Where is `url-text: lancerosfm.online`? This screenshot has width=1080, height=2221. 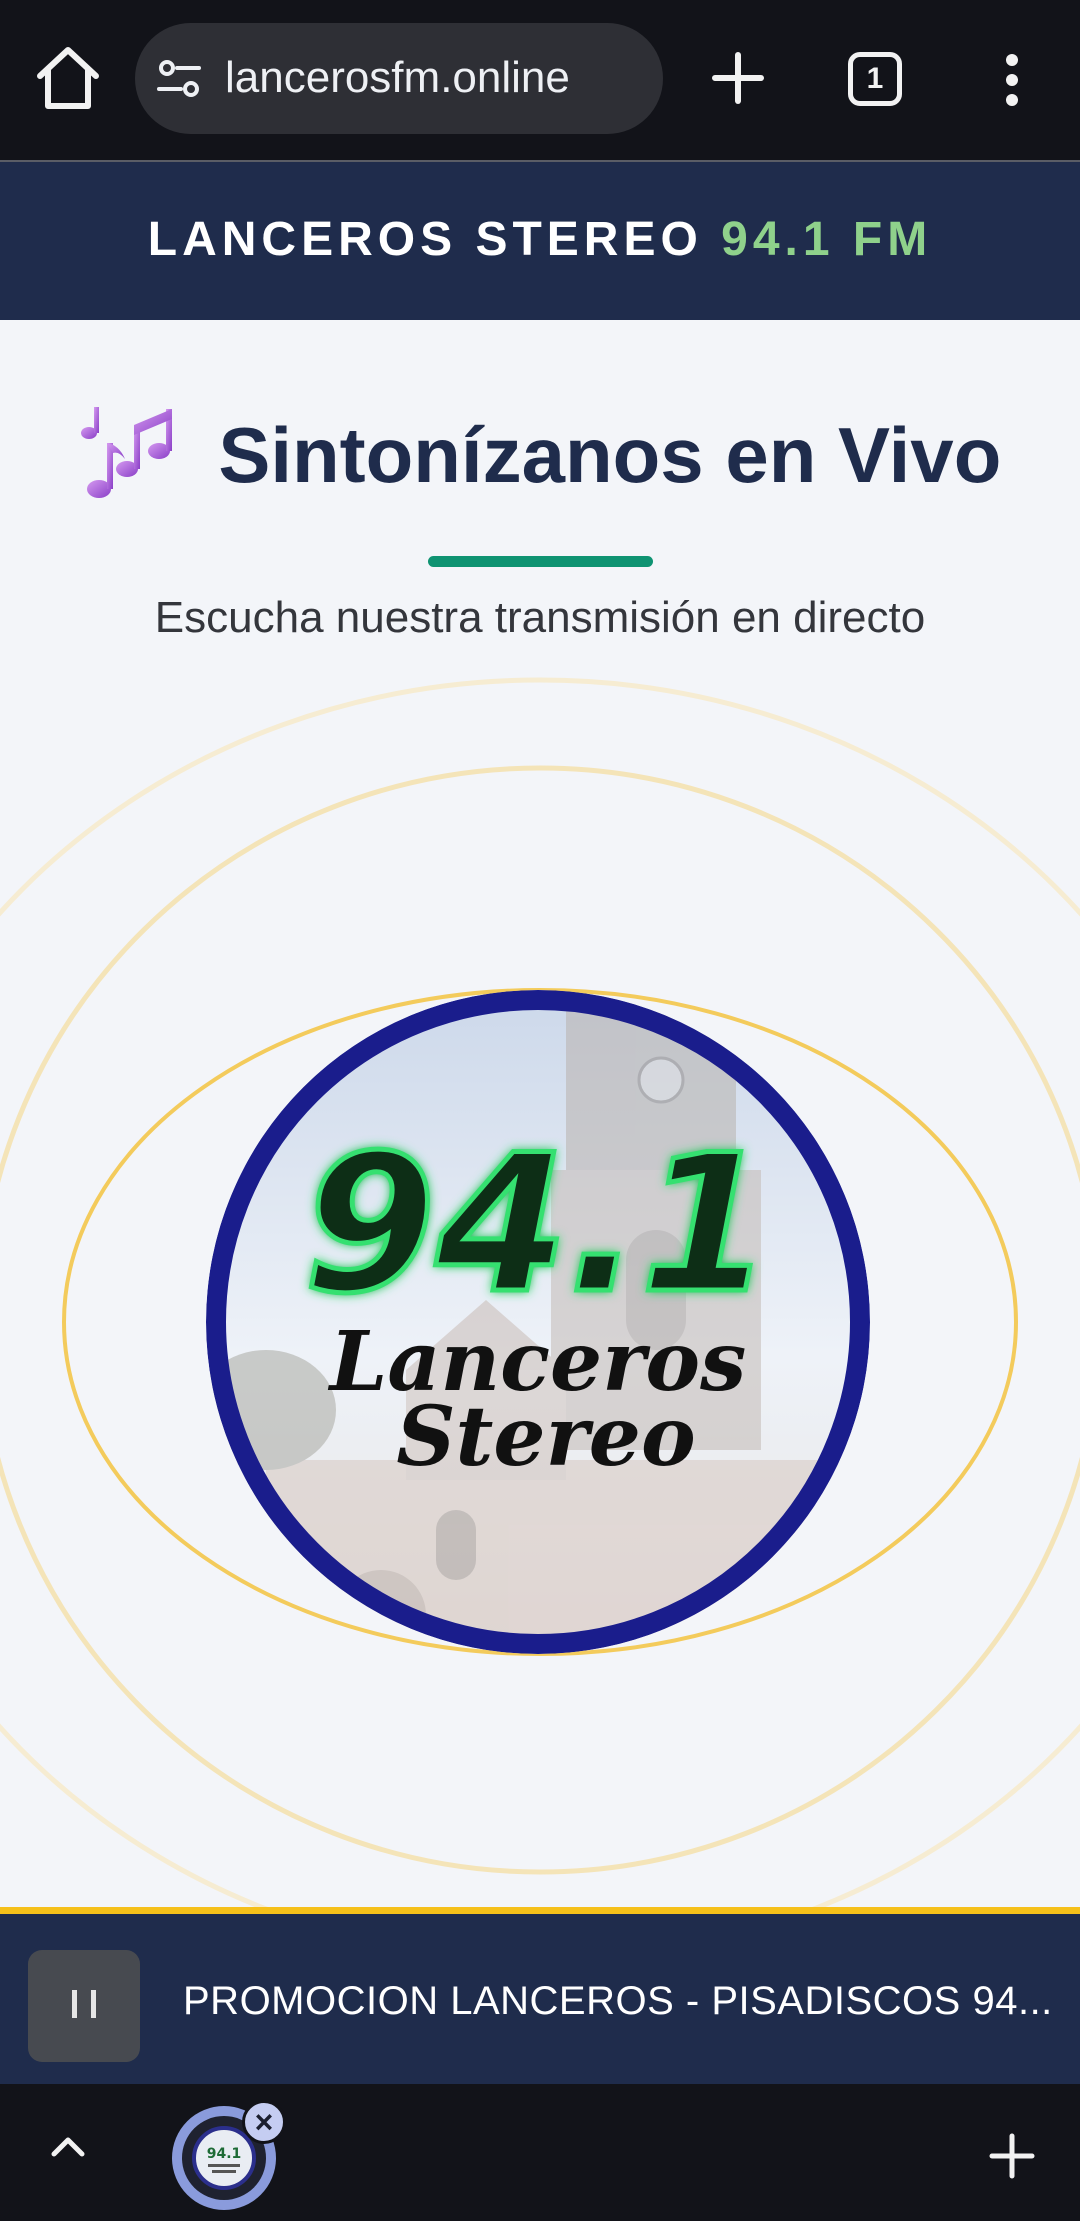 url-text: lancerosfm.online is located at coordinates (397, 78).